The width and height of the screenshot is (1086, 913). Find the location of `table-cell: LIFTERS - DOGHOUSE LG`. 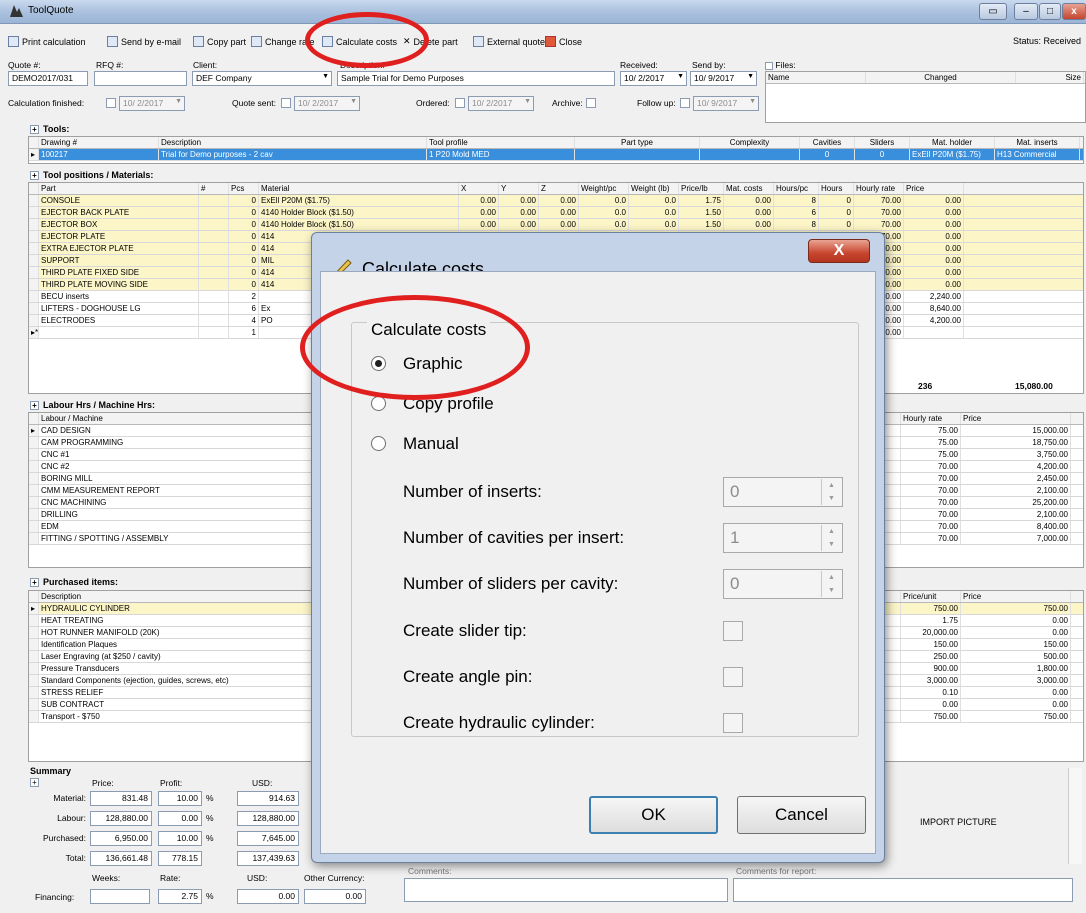

table-cell: LIFTERS - DOGHOUSE LG is located at coordinates (119, 308).